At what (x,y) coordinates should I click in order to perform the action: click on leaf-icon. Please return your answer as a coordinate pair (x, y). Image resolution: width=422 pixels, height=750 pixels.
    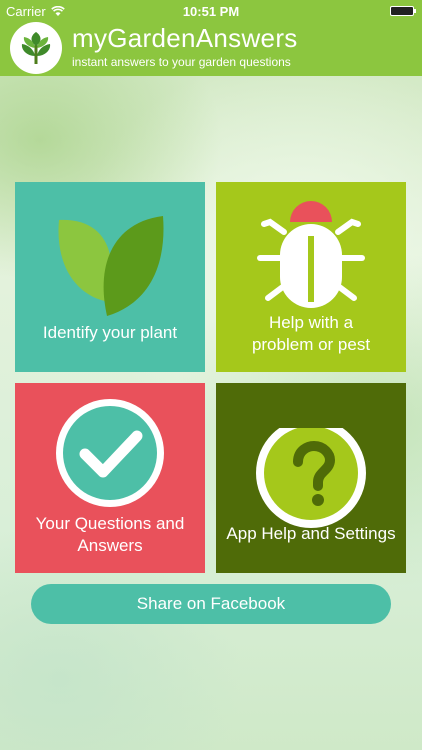
    Looking at the image, I should click on (111, 266).